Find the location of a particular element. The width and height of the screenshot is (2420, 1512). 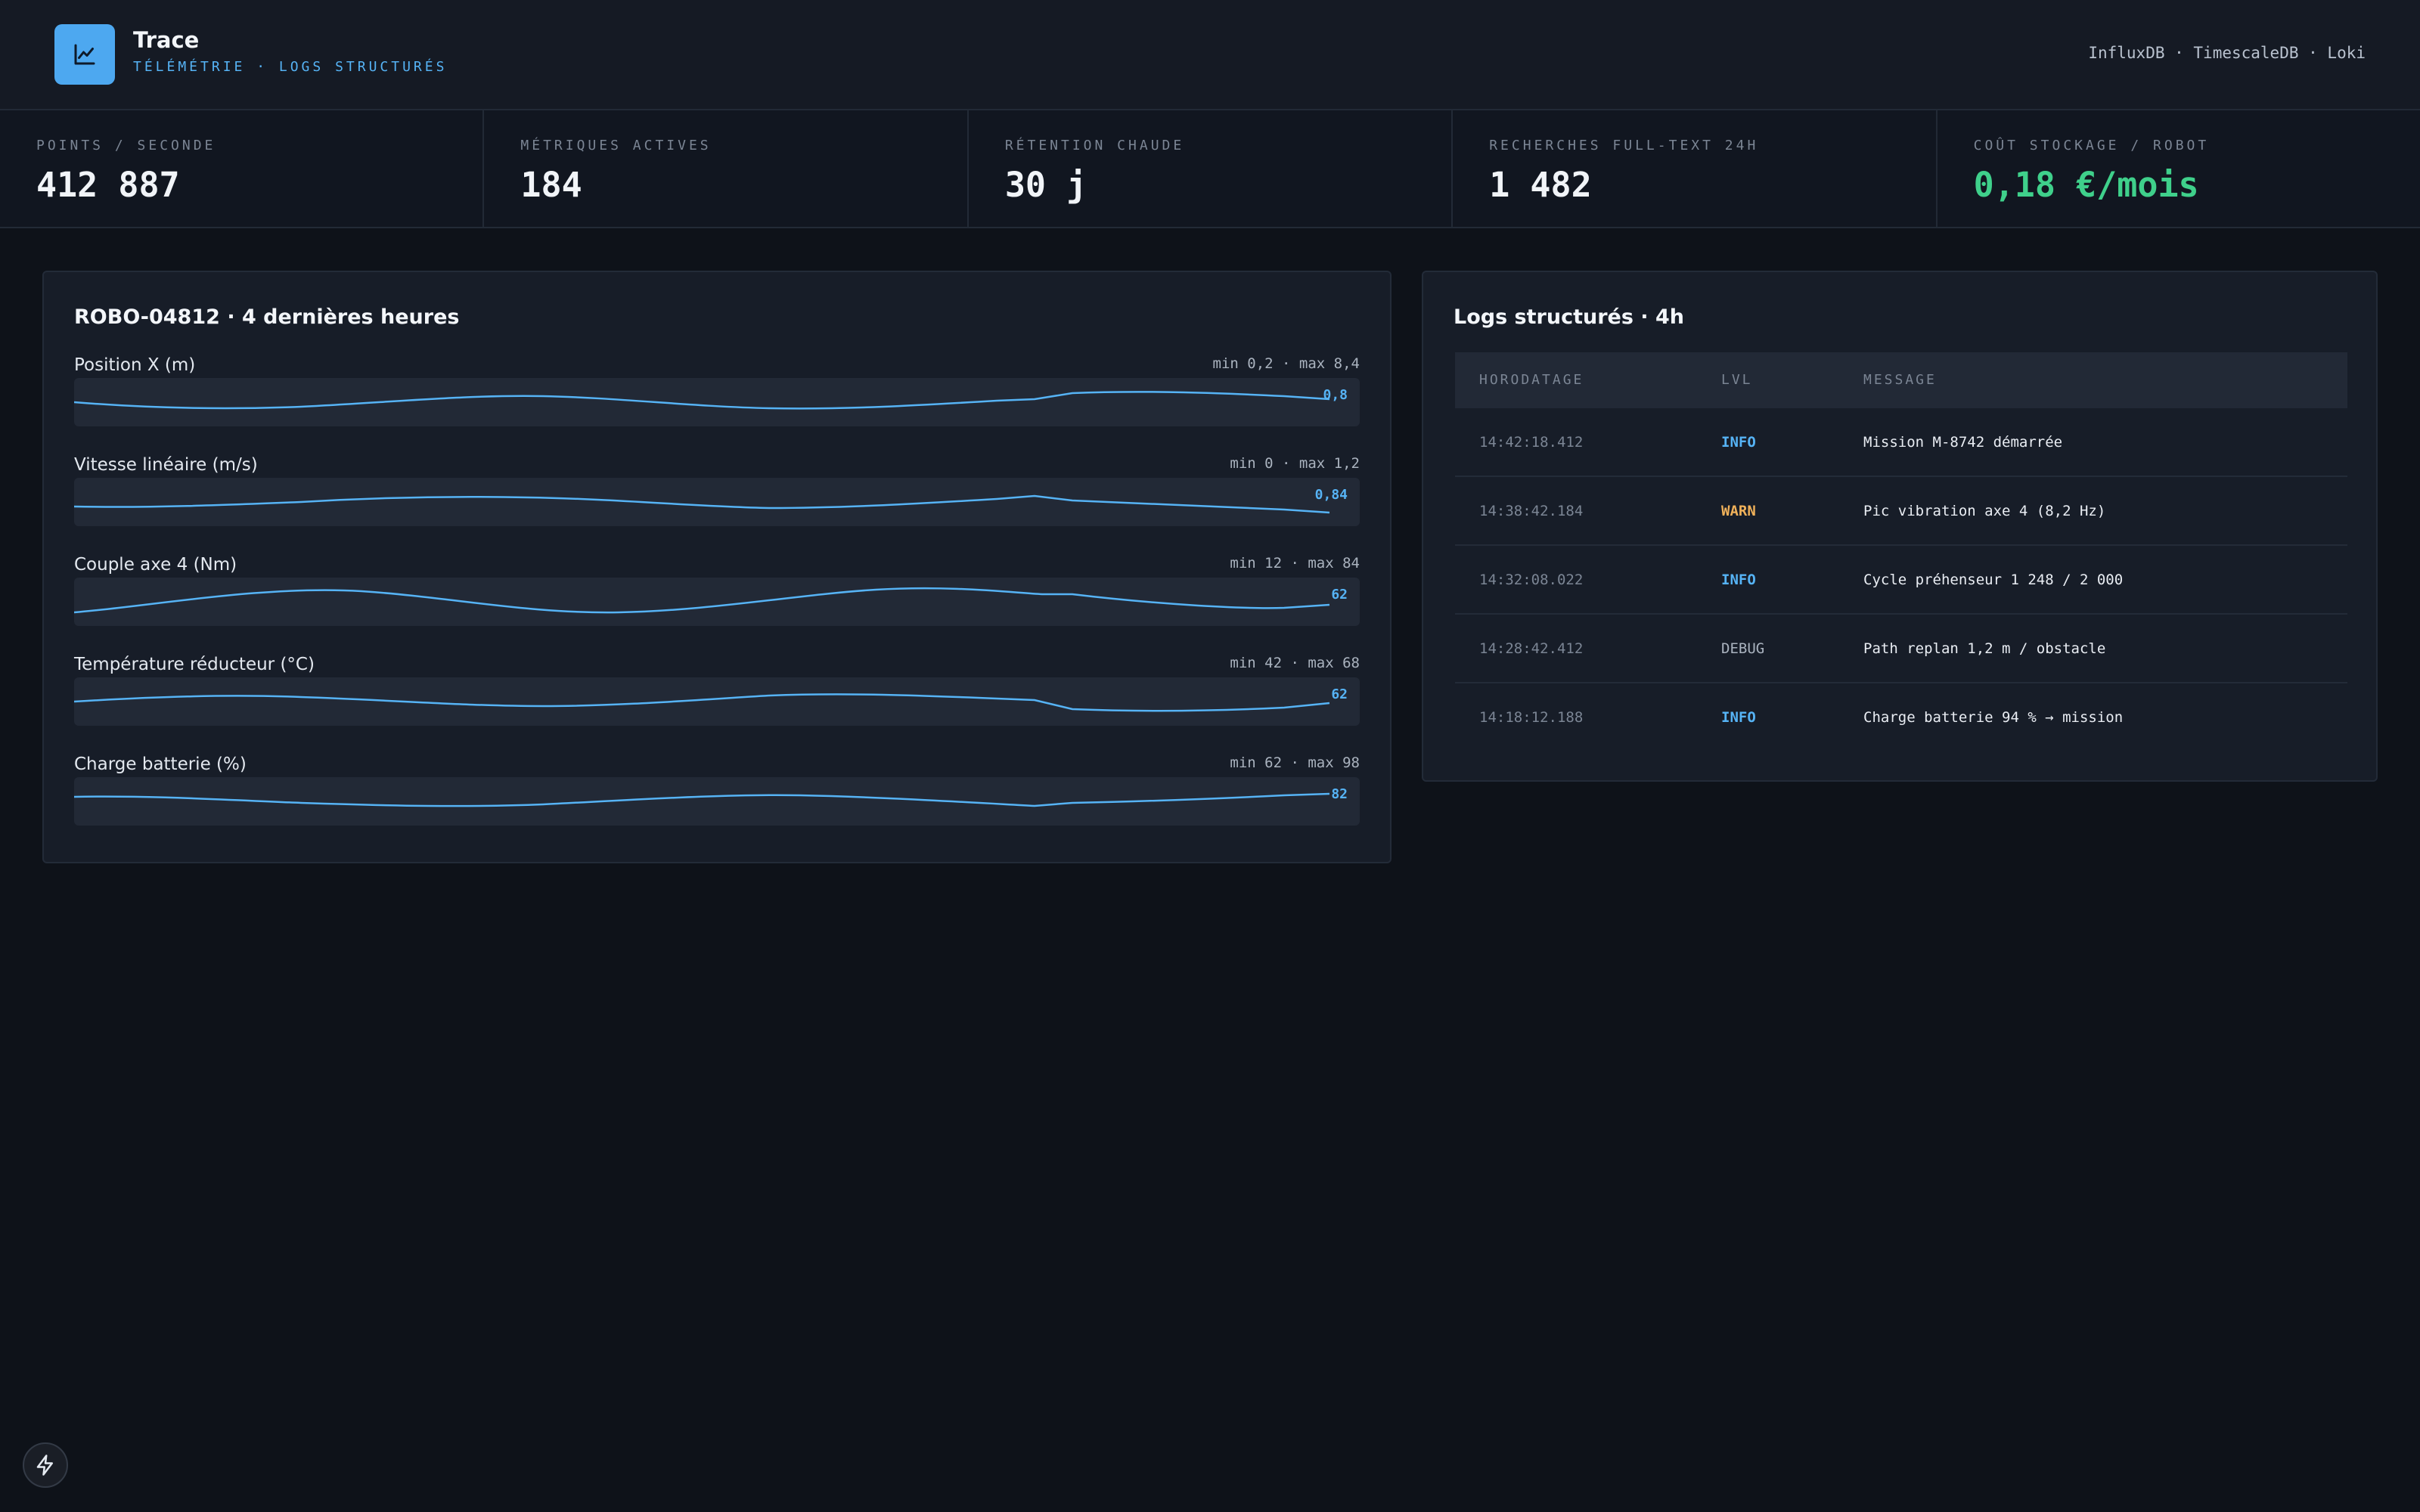

log-message: Charge batterie 94 % → mission is located at coordinates (1993, 717).